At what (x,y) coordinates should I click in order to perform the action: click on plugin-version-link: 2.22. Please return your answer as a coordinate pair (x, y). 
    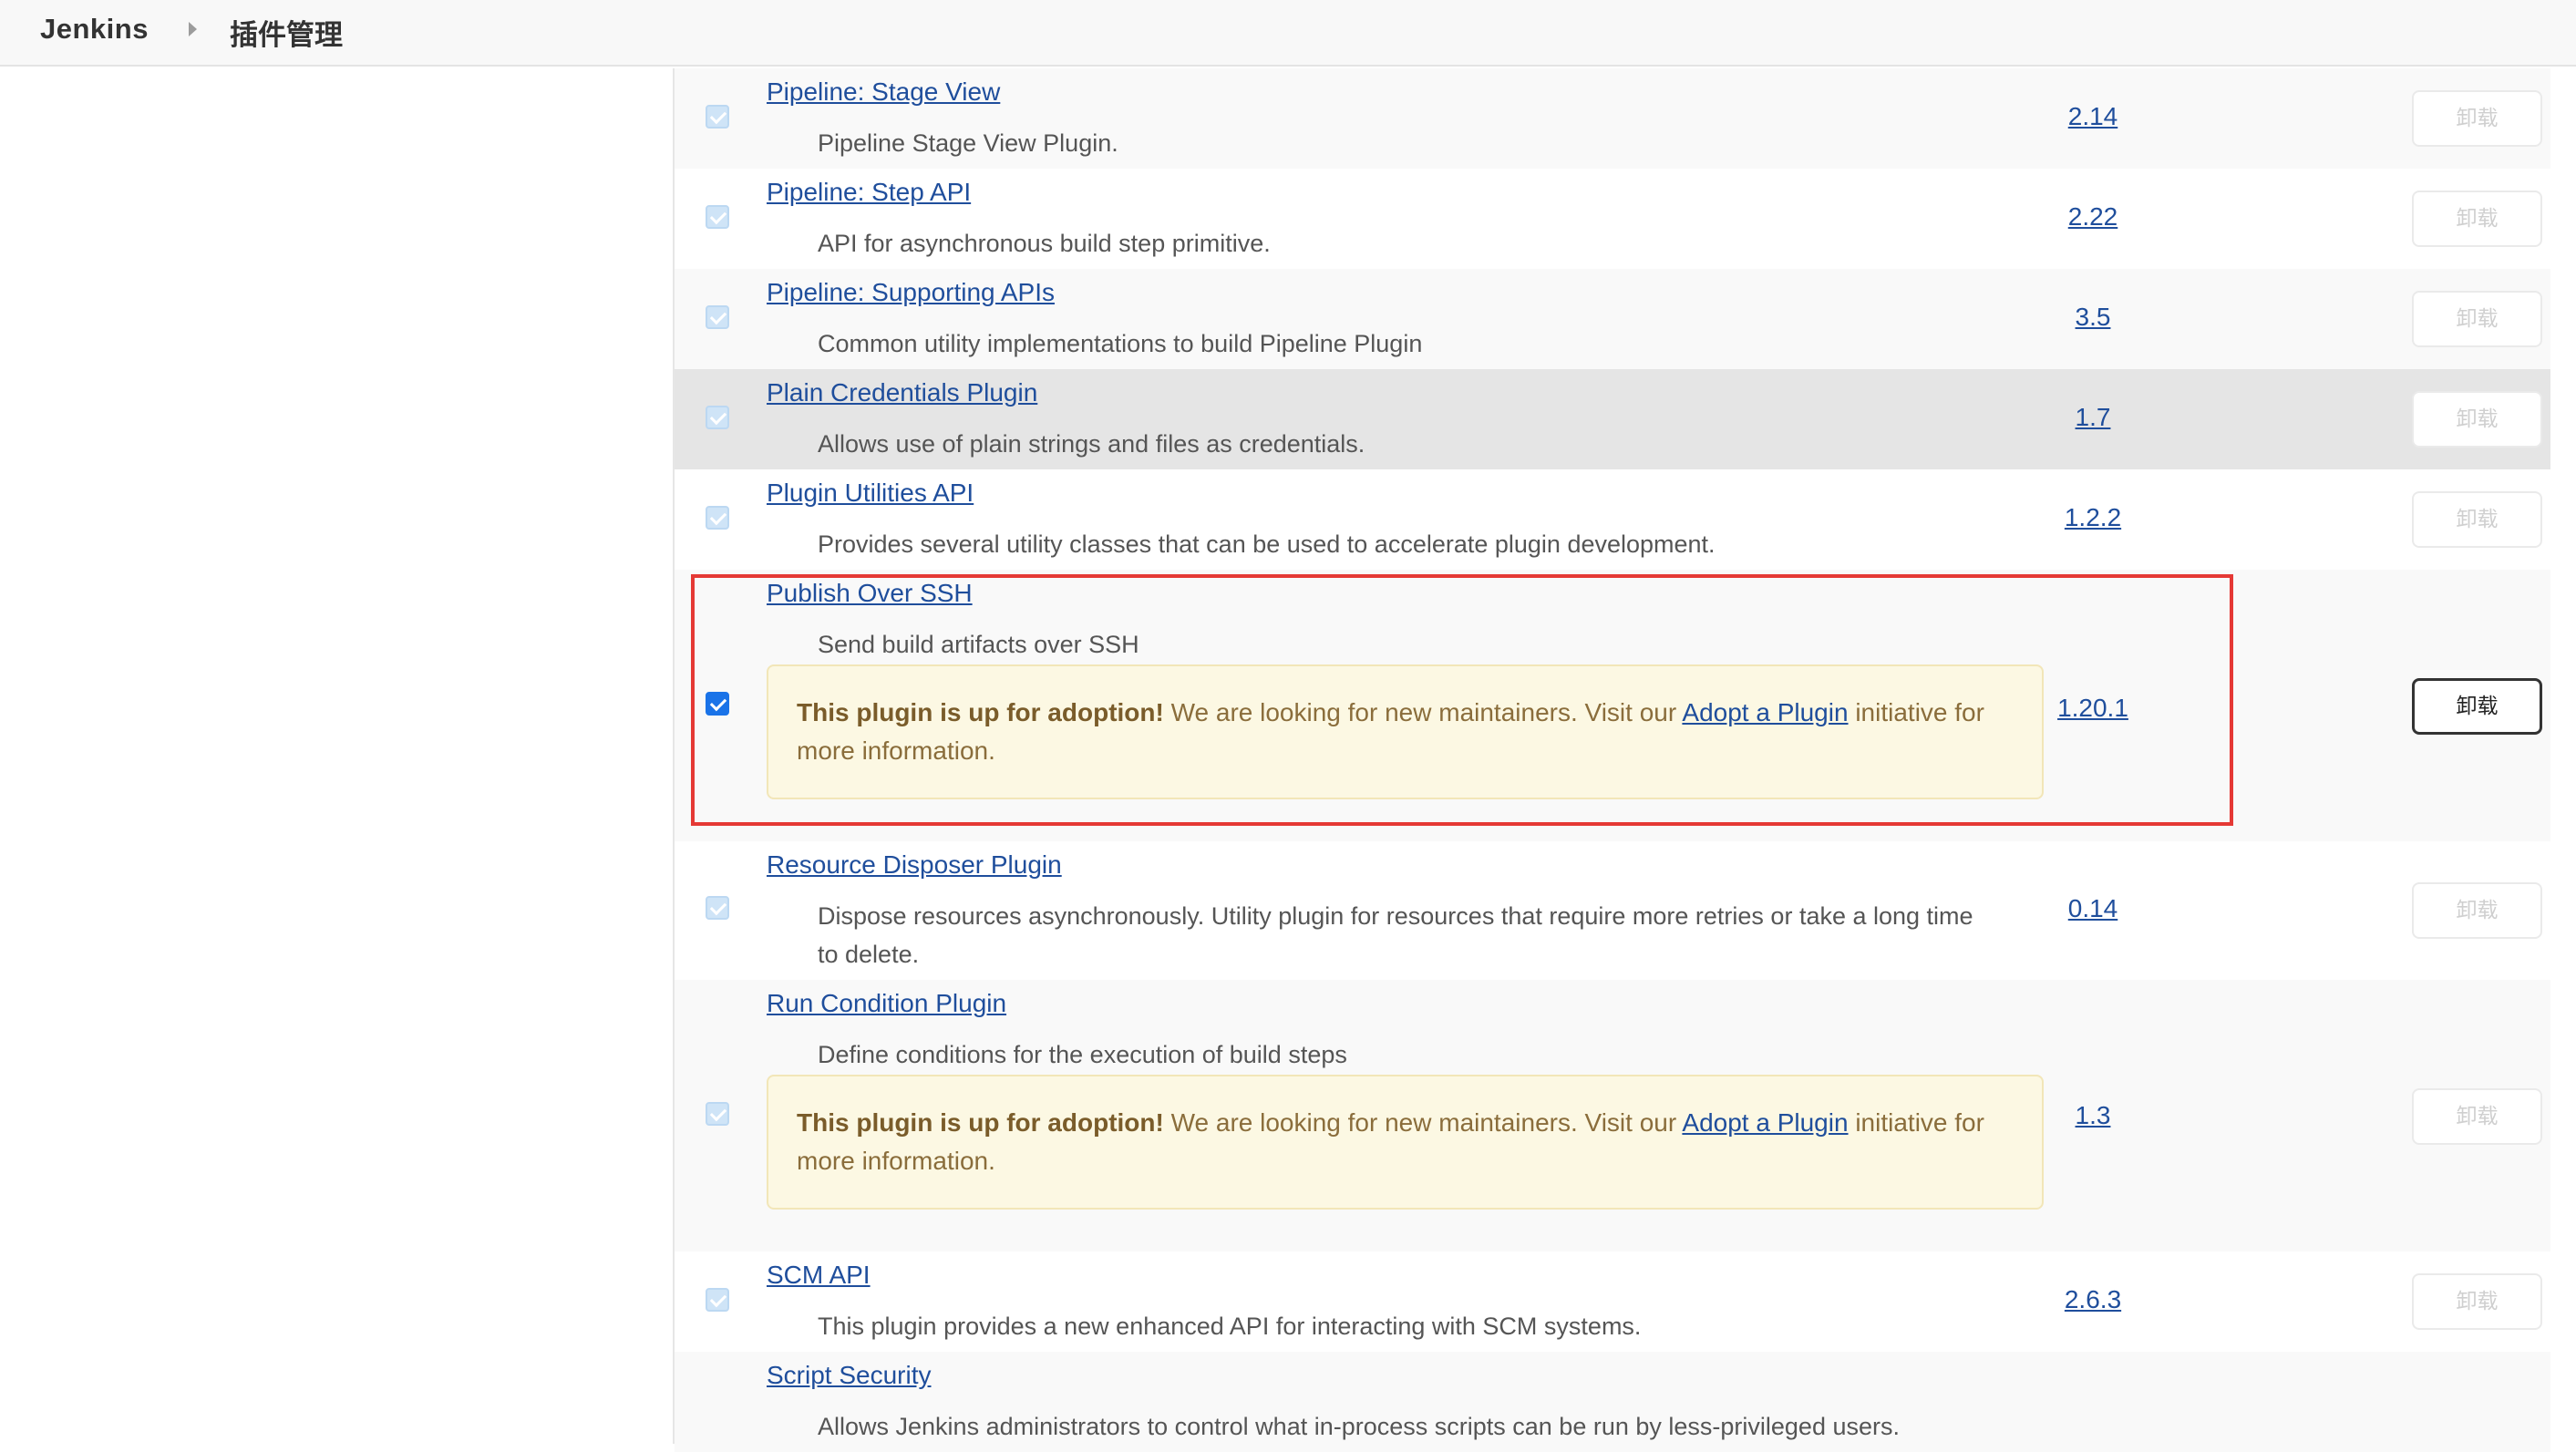
    Looking at the image, I should click on (2093, 217).